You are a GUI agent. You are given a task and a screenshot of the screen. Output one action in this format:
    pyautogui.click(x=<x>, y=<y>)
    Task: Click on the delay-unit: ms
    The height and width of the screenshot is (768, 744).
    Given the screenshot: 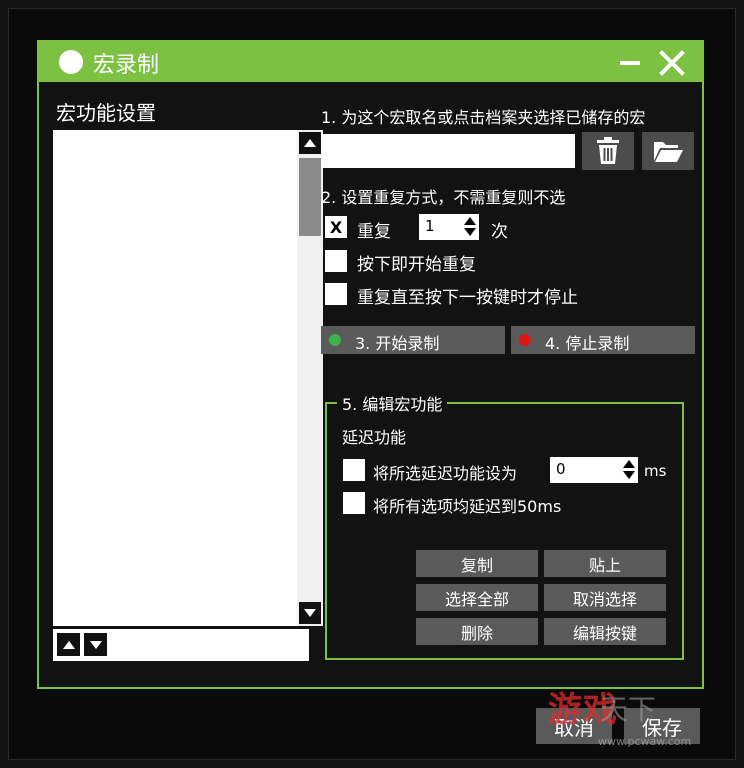 What is the action you would take?
    pyautogui.click(x=655, y=471)
    